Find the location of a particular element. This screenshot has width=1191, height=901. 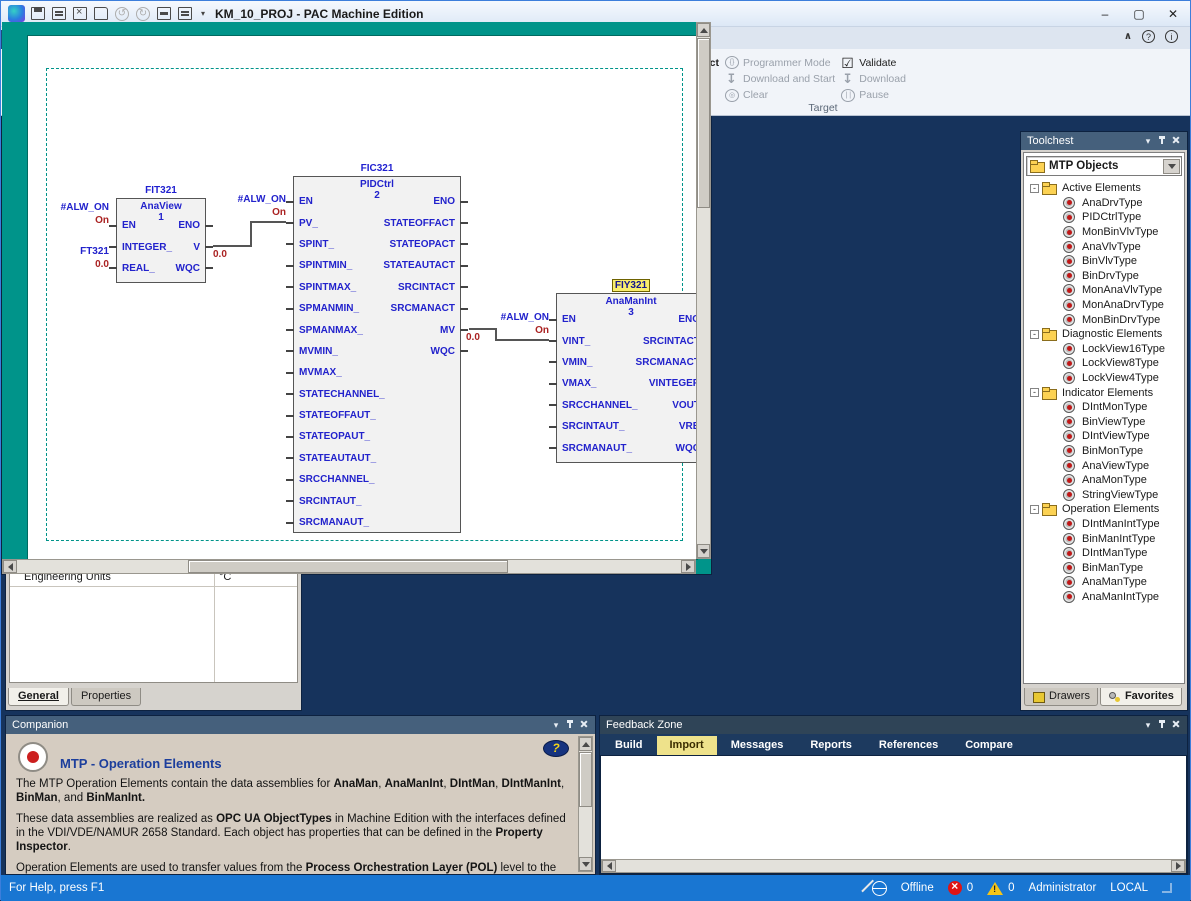

download-button: Download is located at coordinates (873, 79).